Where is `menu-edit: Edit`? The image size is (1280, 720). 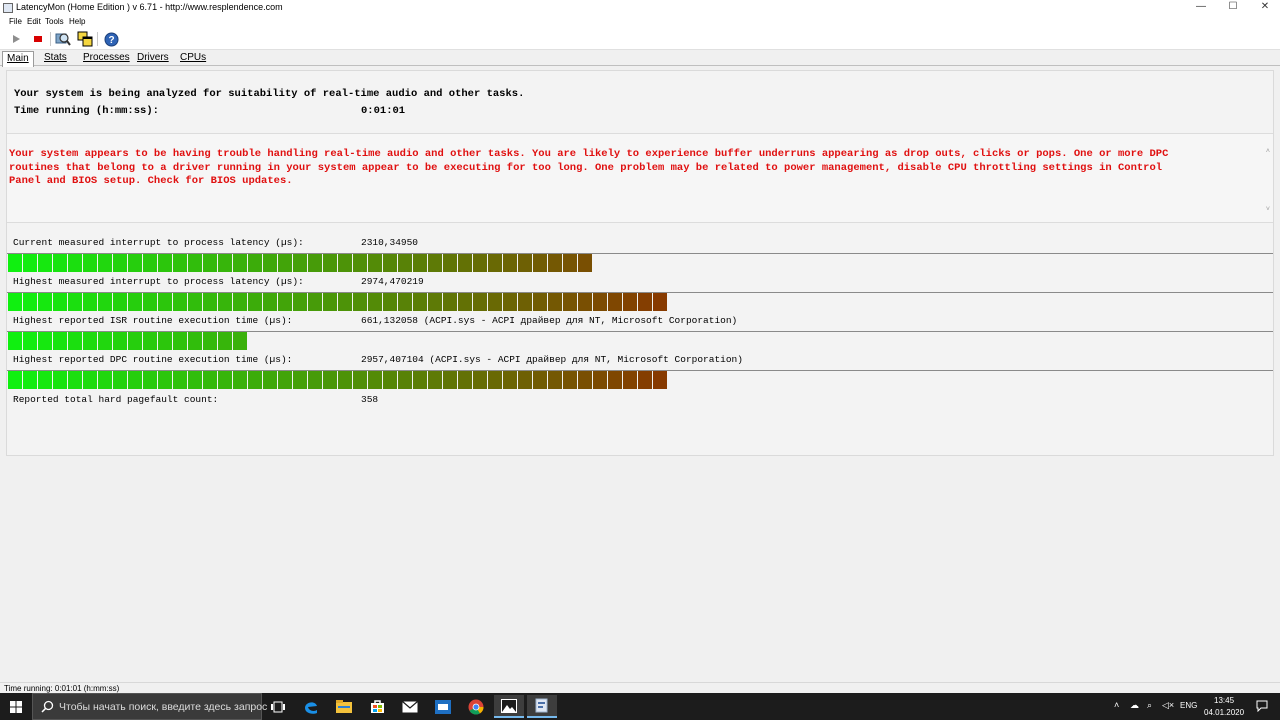 menu-edit: Edit is located at coordinates (34, 21).